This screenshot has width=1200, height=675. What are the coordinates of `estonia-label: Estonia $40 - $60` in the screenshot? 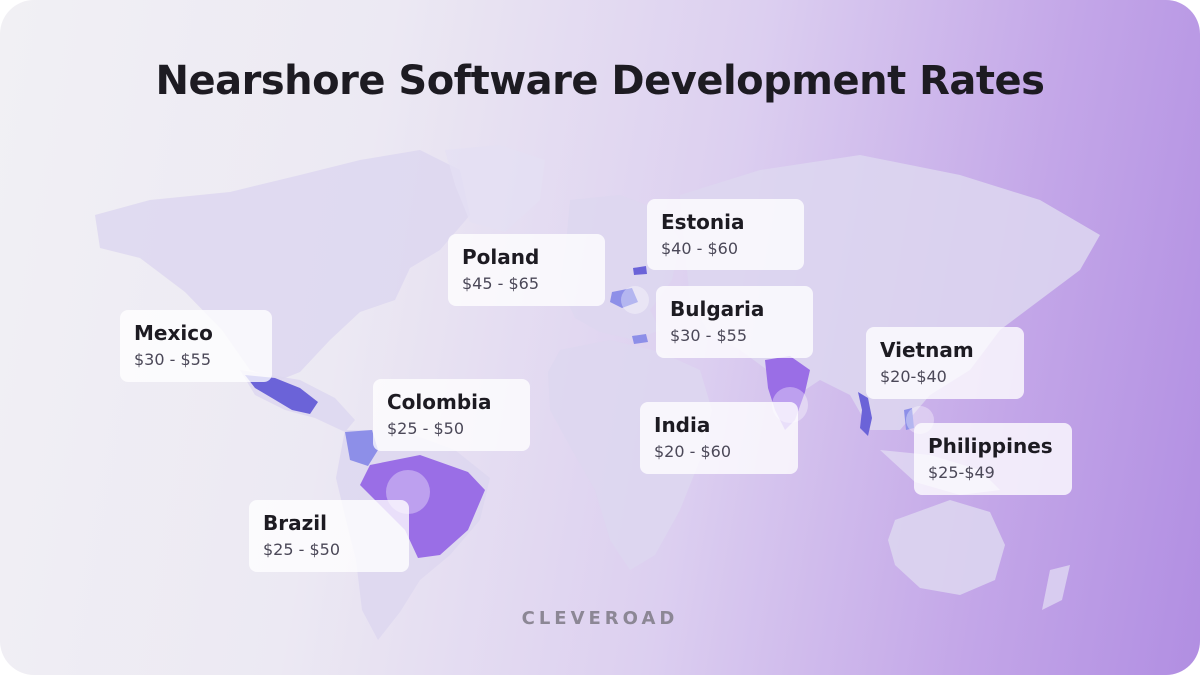 It's located at (725, 234).